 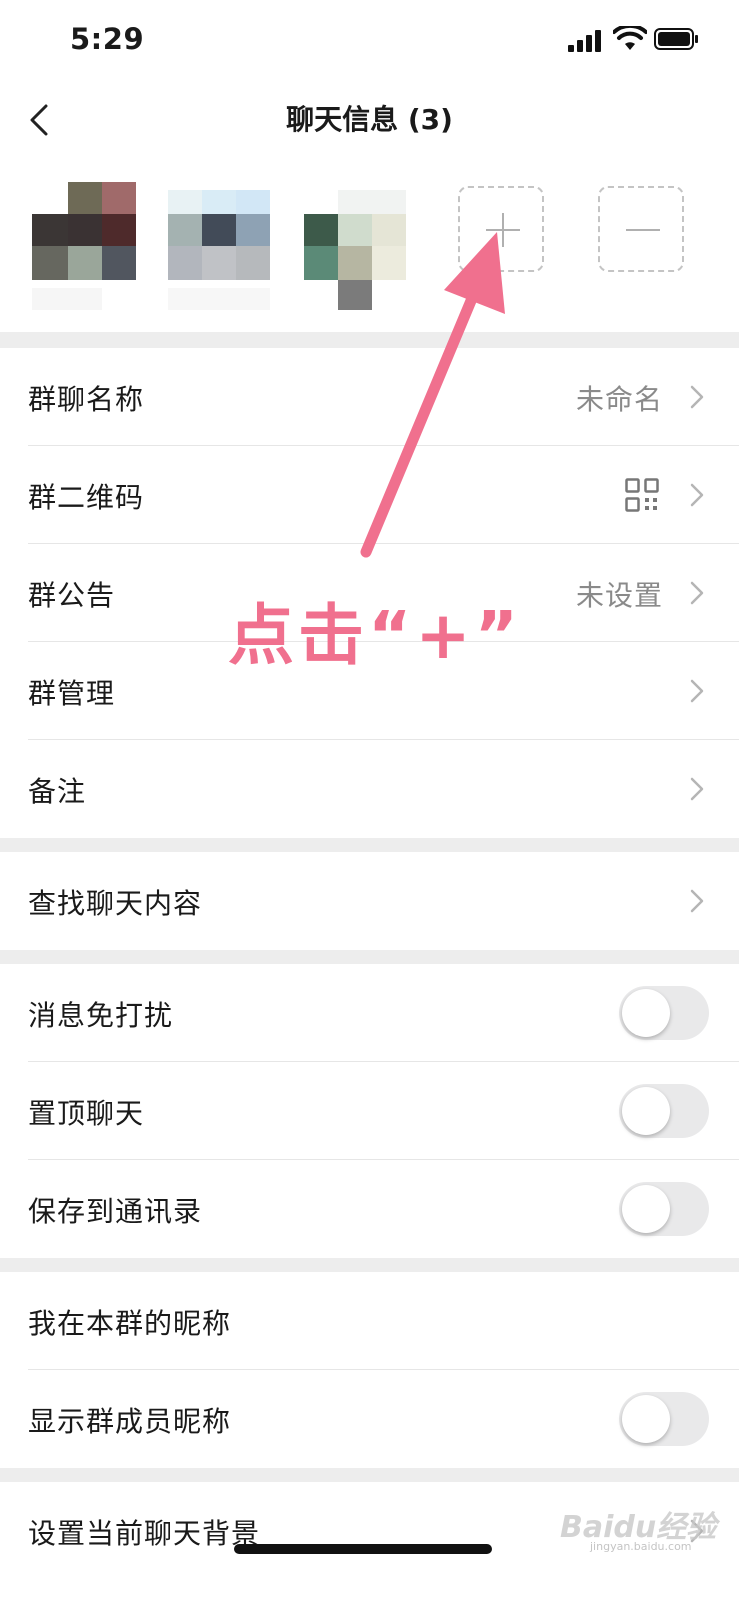 What do you see at coordinates (584, 41) in the screenshot?
I see `cellular-signal-icon` at bounding box center [584, 41].